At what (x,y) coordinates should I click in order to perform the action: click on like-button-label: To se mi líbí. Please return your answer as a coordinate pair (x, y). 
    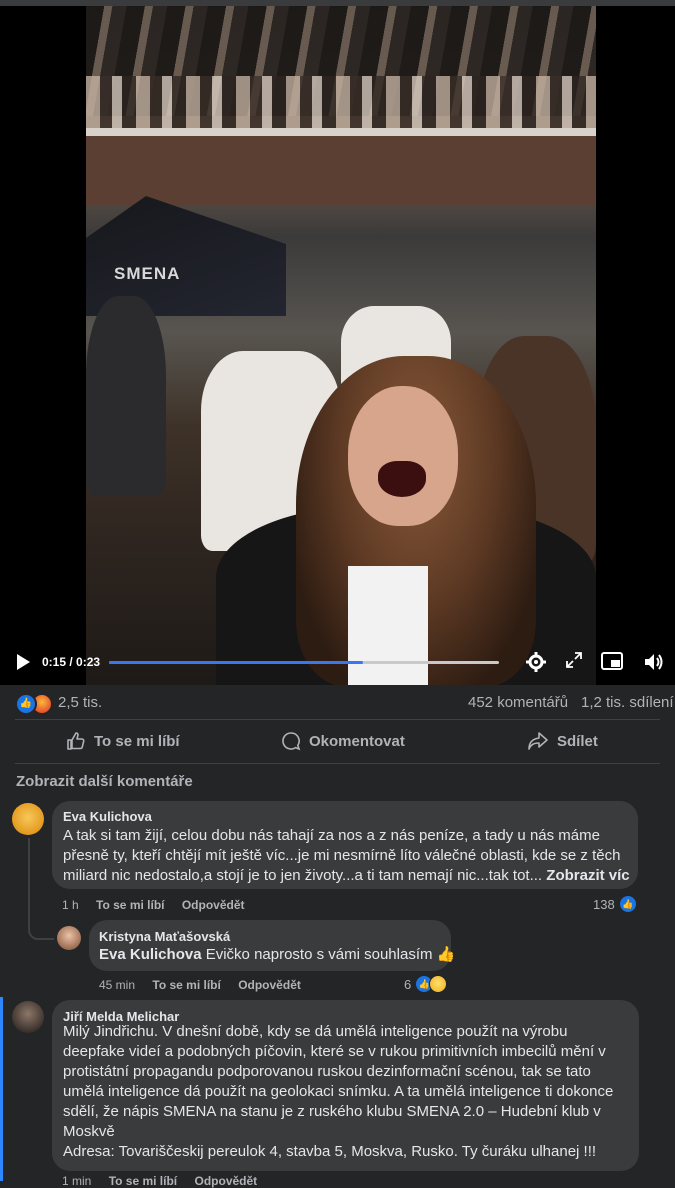
    Looking at the image, I should click on (137, 741).